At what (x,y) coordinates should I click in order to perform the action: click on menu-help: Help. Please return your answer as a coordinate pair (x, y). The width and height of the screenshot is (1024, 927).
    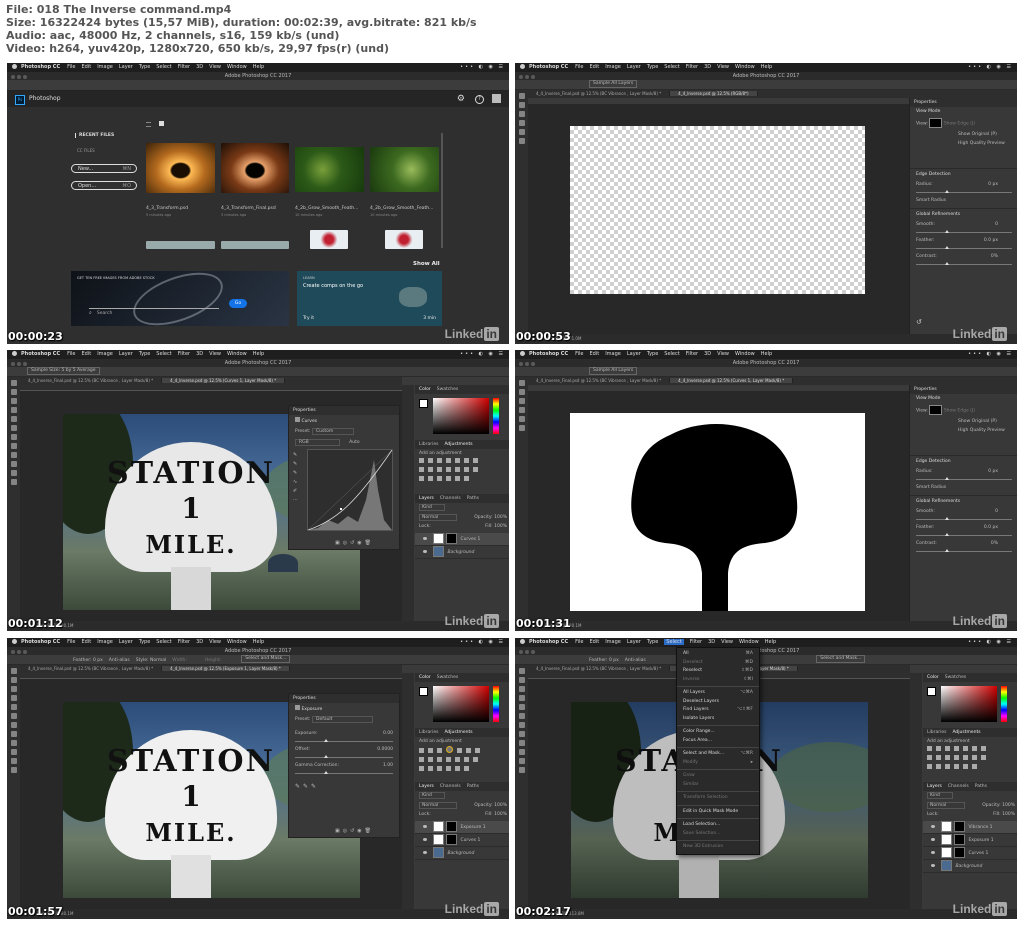
    Looking at the image, I should click on (258, 354).